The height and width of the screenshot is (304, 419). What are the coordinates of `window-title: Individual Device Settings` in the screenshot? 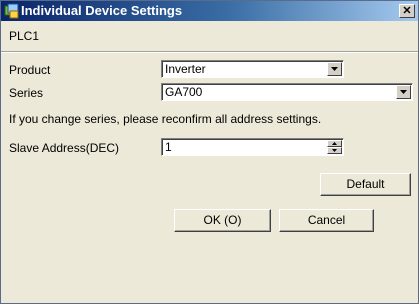 It's located at (102, 10).